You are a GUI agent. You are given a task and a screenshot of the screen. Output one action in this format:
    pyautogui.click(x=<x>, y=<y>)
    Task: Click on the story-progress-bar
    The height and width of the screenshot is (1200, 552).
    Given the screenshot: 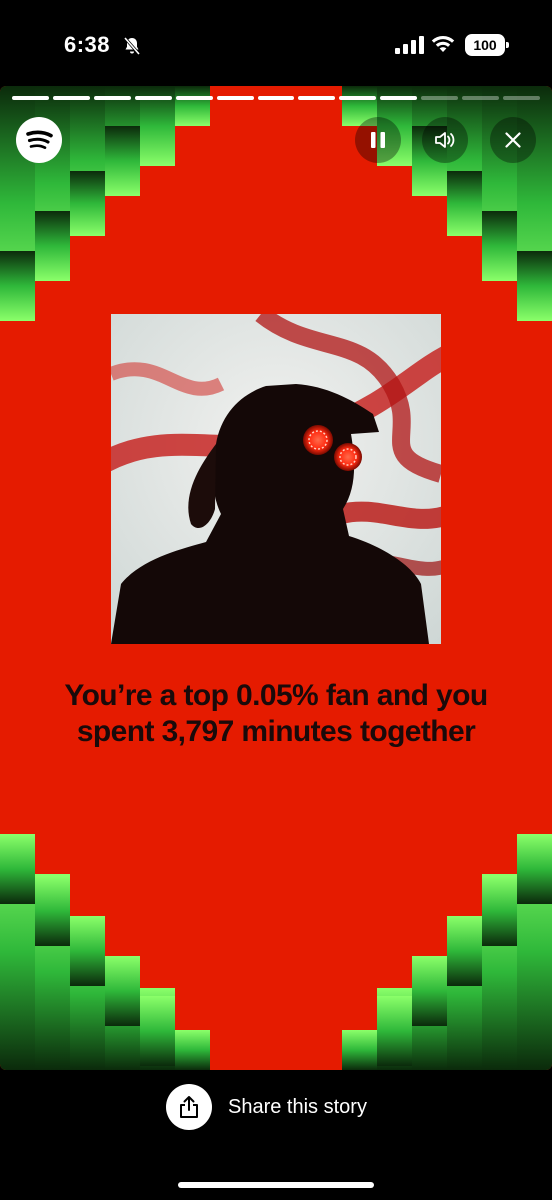 What is the action you would take?
    pyautogui.click(x=276, y=98)
    